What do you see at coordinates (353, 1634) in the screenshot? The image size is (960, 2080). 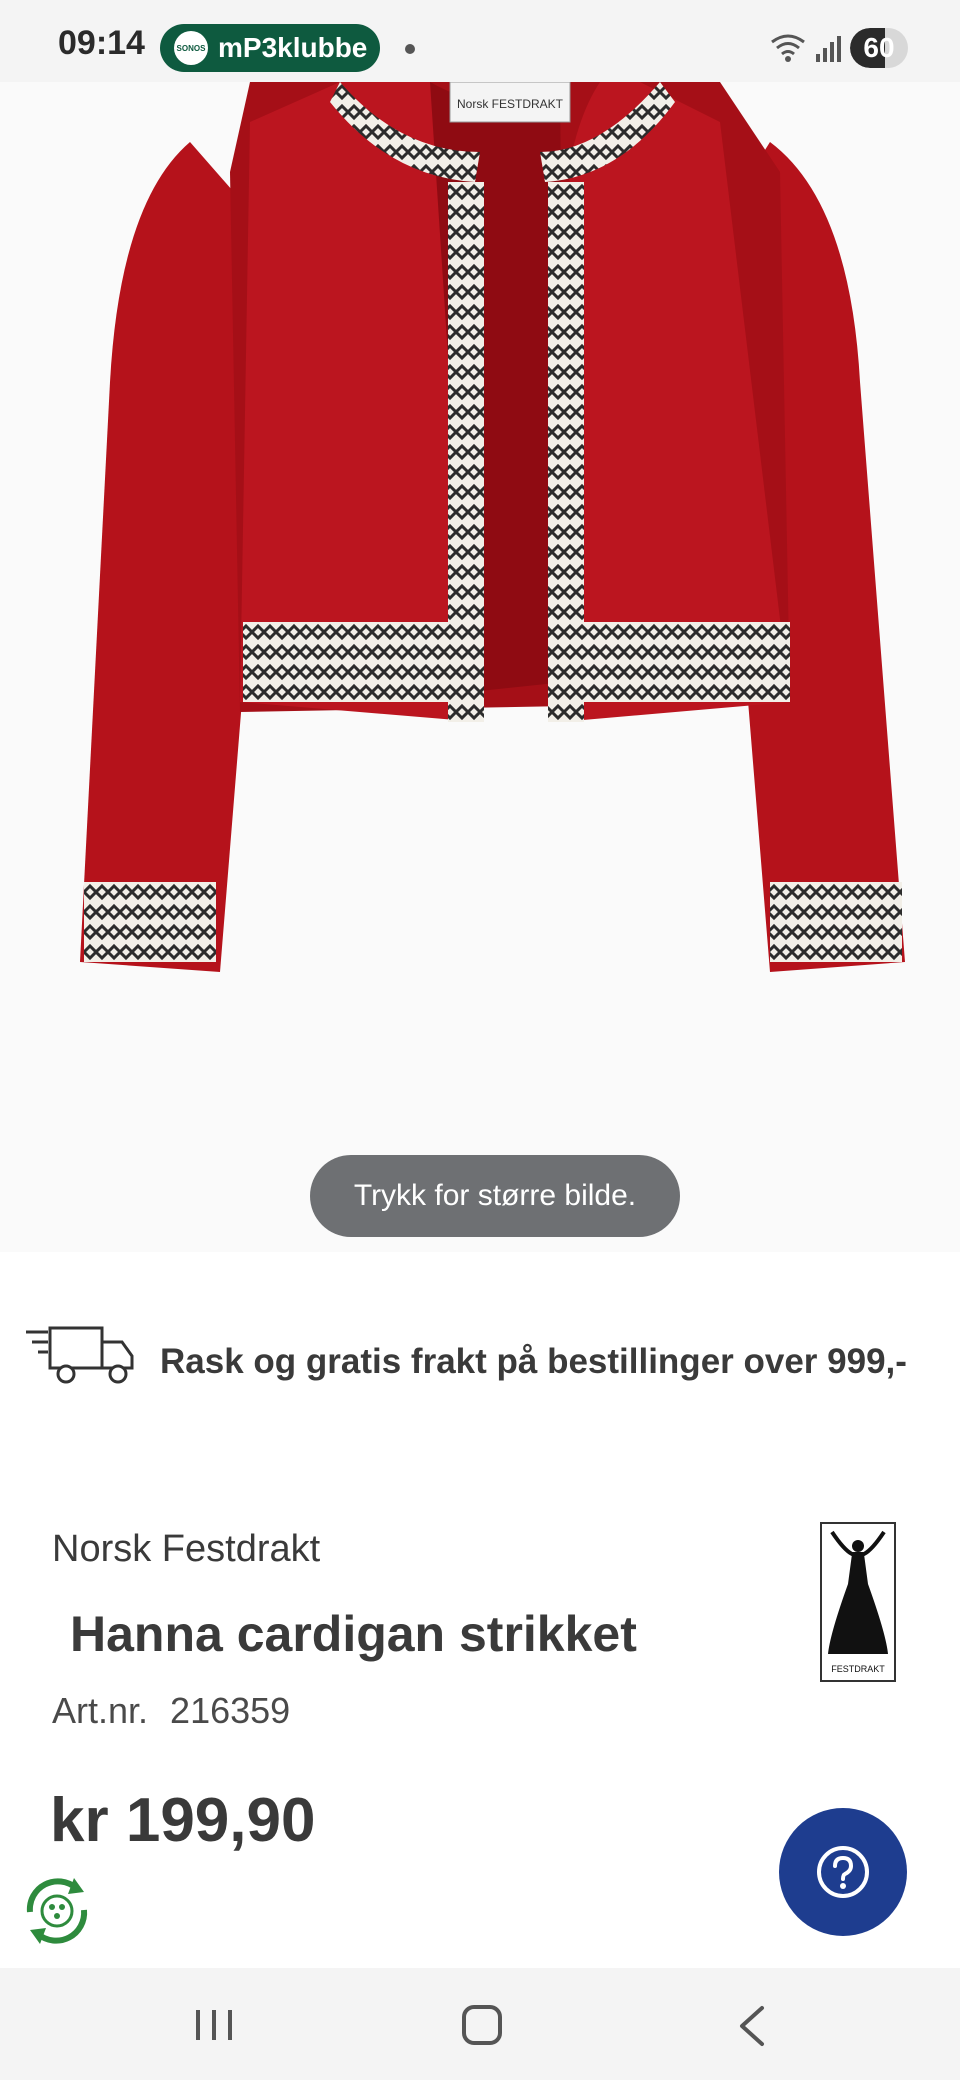 I see `product-title: Hanna cardigan strikket` at bounding box center [353, 1634].